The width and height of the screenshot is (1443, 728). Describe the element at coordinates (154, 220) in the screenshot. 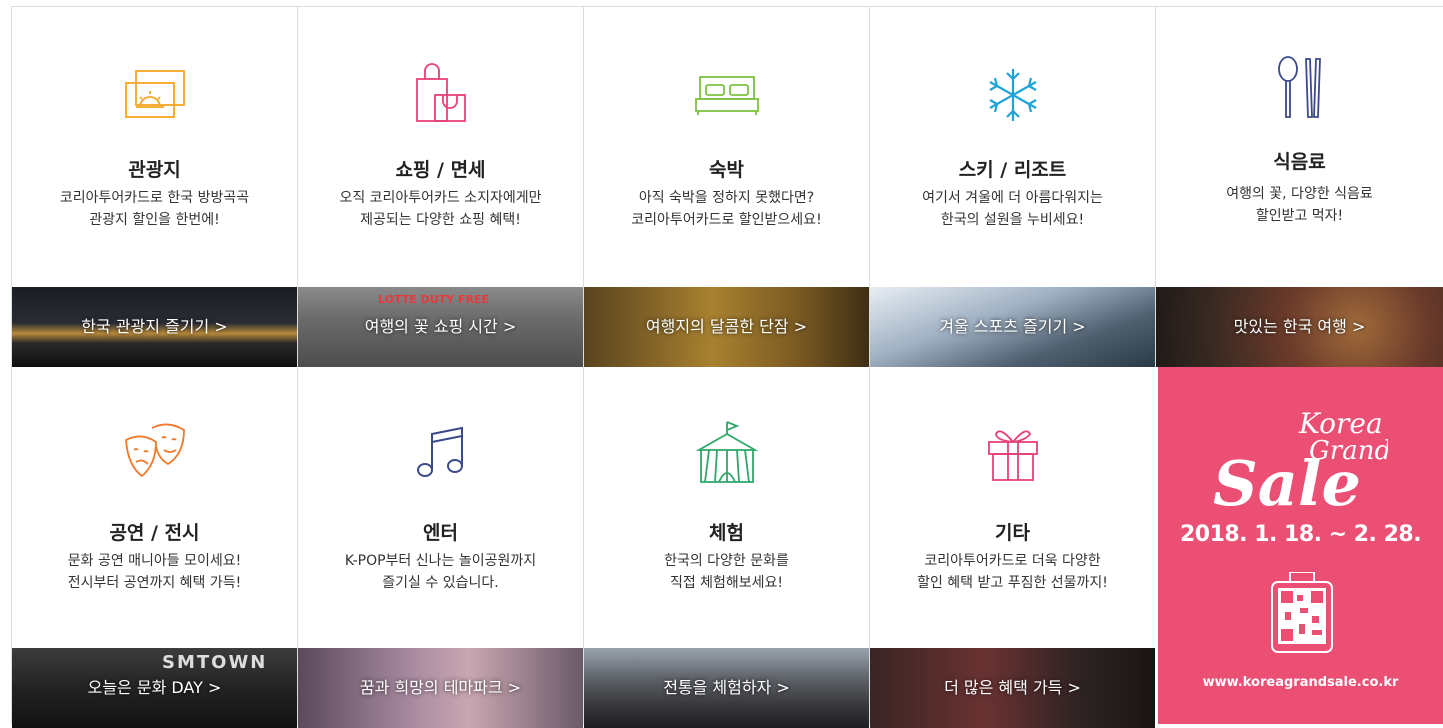

I see `desc-line: 관광지 할인을 한번에!` at that location.